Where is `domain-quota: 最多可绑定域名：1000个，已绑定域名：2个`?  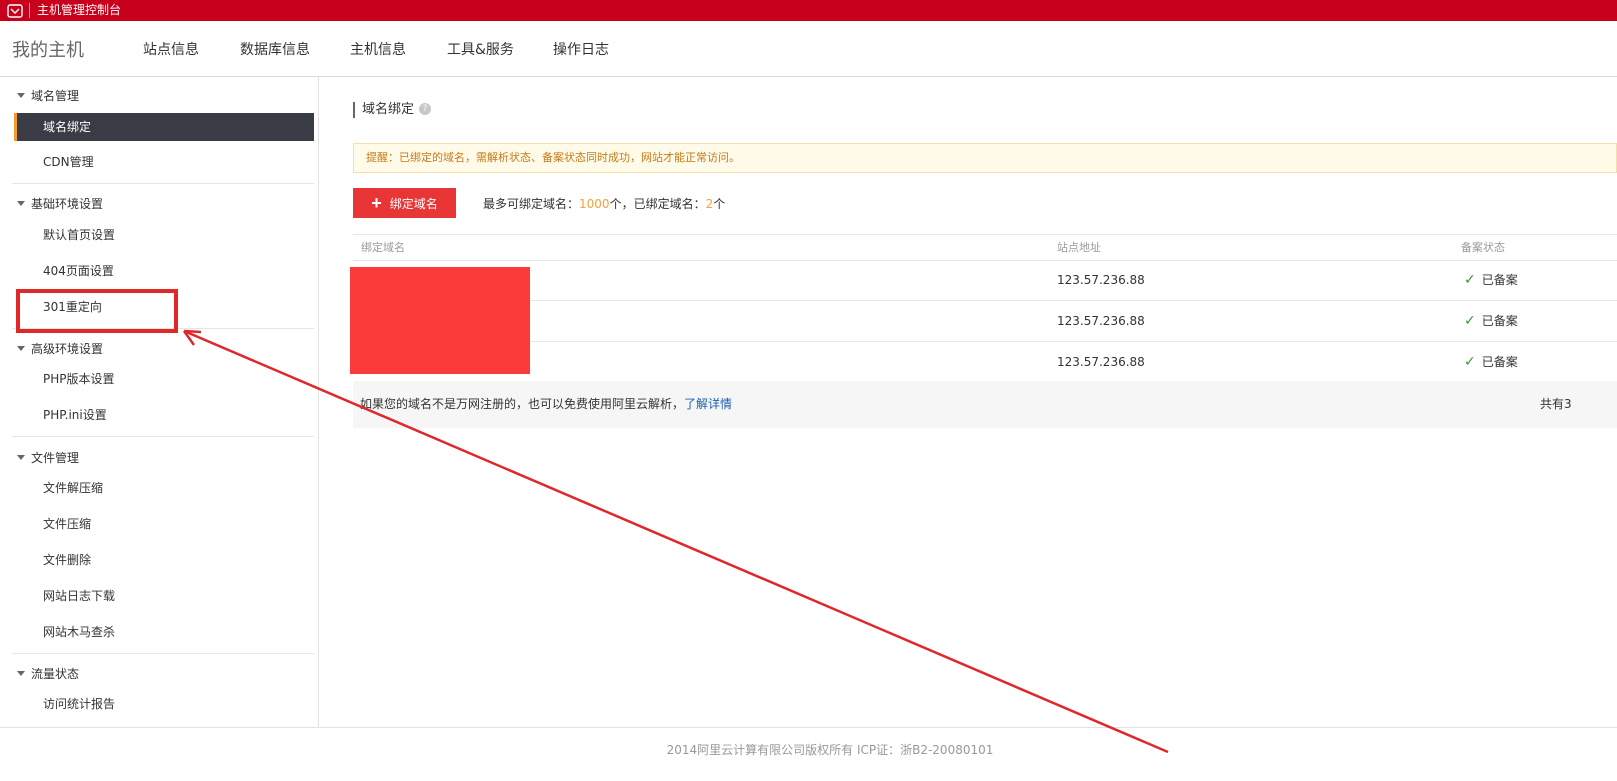
domain-quota: 最多可绑定域名：1000个，已绑定域名：2个 is located at coordinates (604, 204).